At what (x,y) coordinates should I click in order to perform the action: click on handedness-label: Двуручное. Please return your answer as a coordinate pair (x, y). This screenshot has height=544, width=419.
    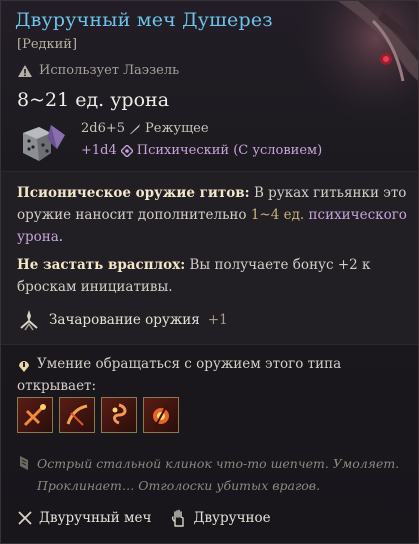
    Looking at the image, I should click on (232, 518).